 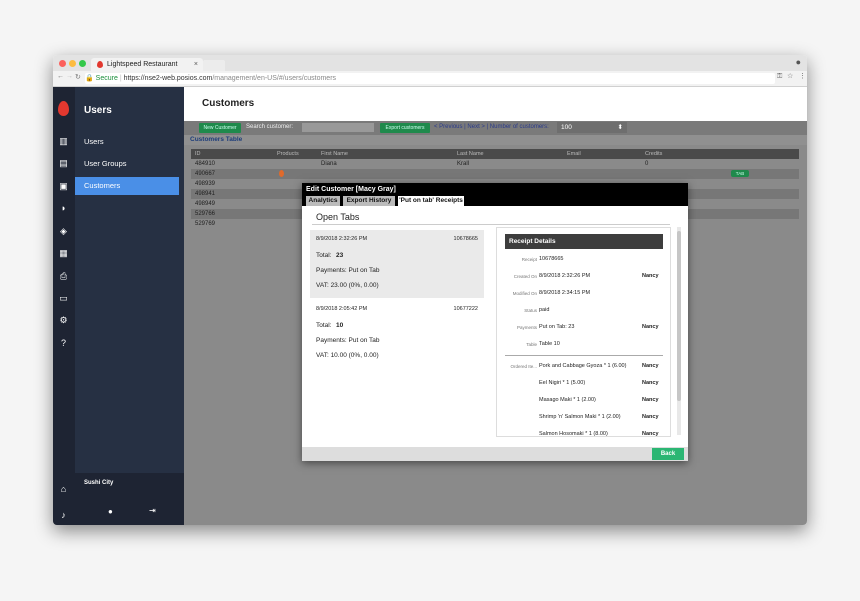 I want to click on ordered-item-owner: Nancy, so click(x=650, y=434).